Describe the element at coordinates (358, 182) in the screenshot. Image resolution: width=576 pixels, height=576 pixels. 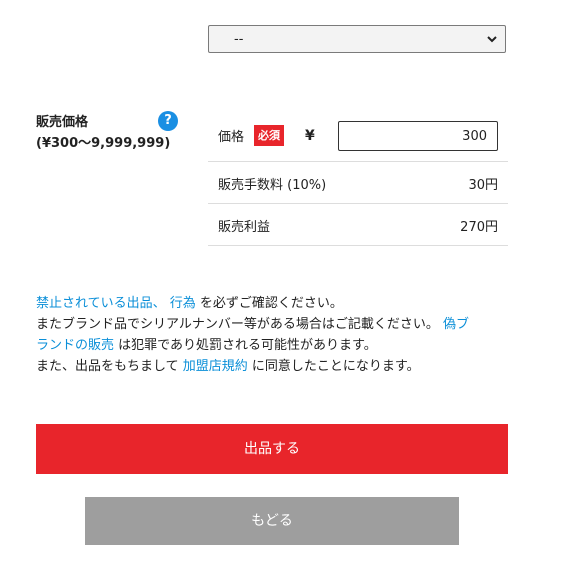
I see `fee-row: 販売手数料 (10%) 30円` at that location.